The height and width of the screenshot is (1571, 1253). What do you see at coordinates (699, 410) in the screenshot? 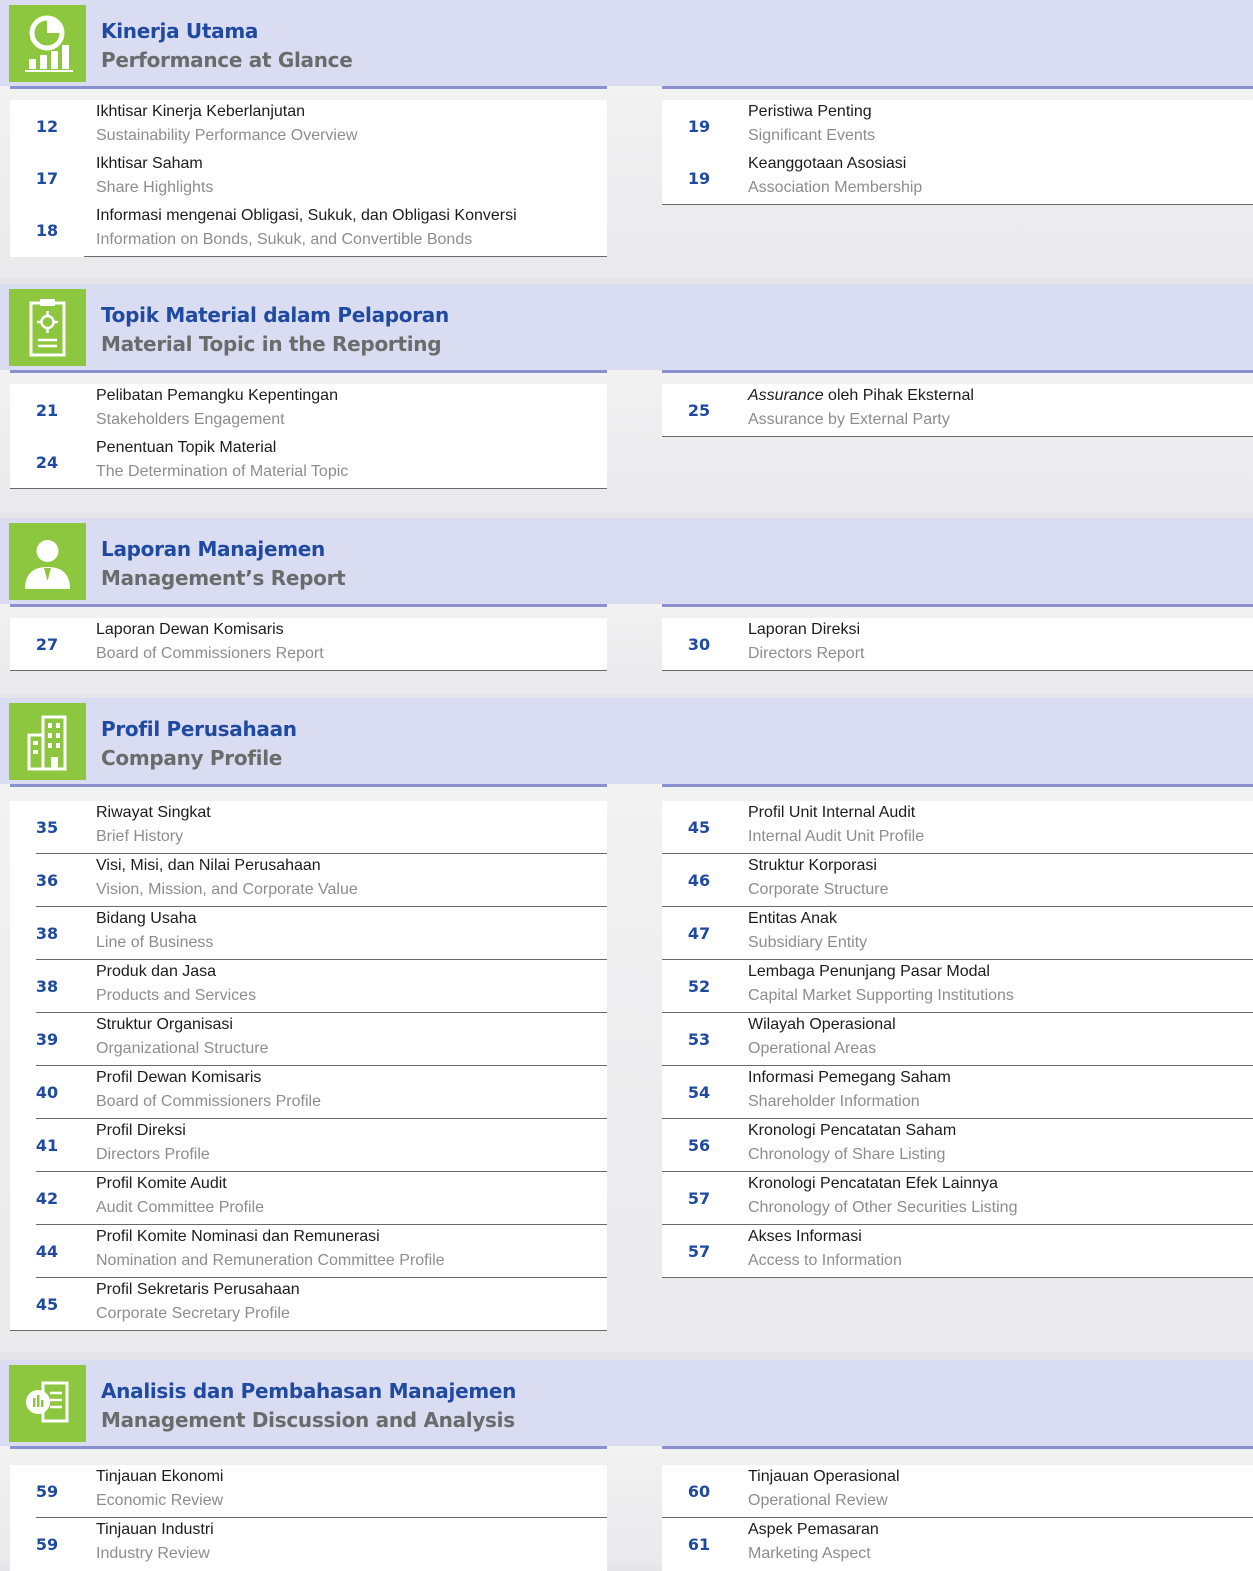
I see `page-number: 25` at bounding box center [699, 410].